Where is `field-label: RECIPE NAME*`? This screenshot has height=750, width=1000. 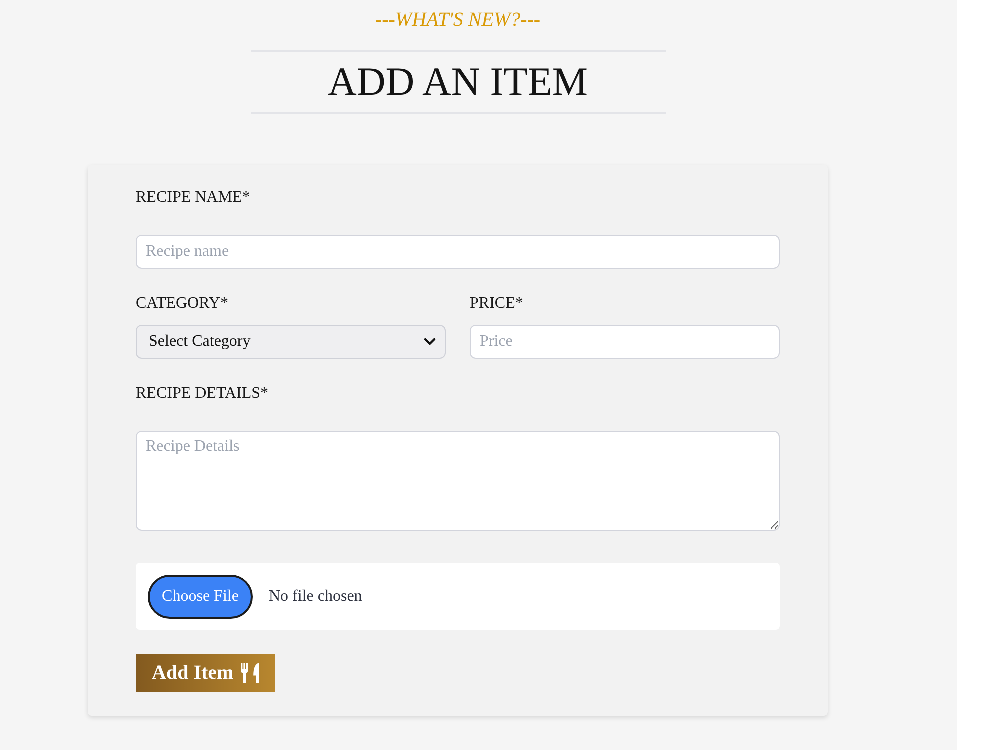
field-label: RECIPE NAME* is located at coordinates (193, 198).